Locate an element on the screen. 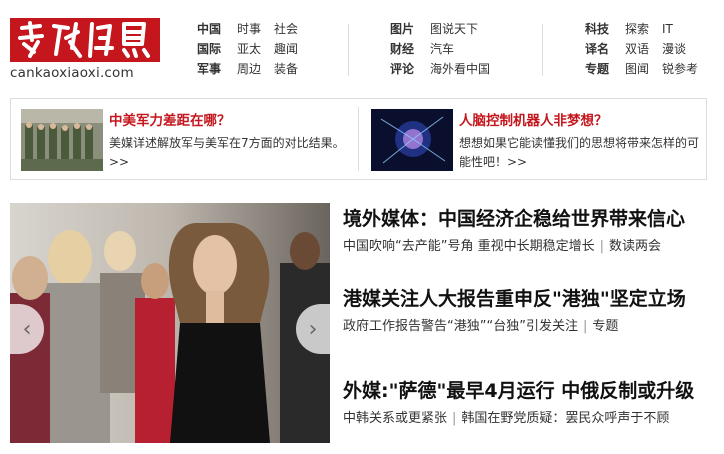 Image resolution: width=724 pixels, height=454 pixels. nav-row: 军事 周边 装备 is located at coordinates (254, 69).